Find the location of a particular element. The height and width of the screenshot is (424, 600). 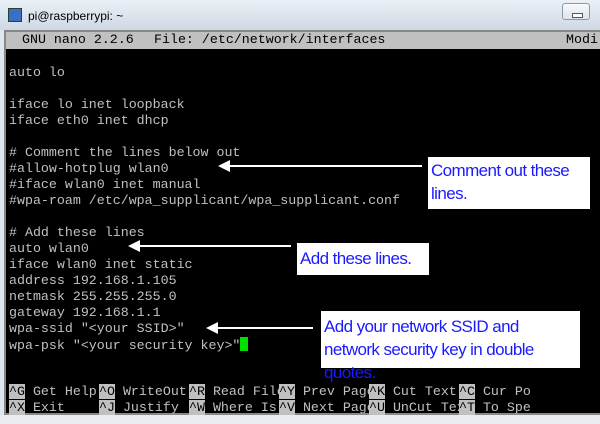

shortcut-item: ^Y Prev Page is located at coordinates (327, 392).